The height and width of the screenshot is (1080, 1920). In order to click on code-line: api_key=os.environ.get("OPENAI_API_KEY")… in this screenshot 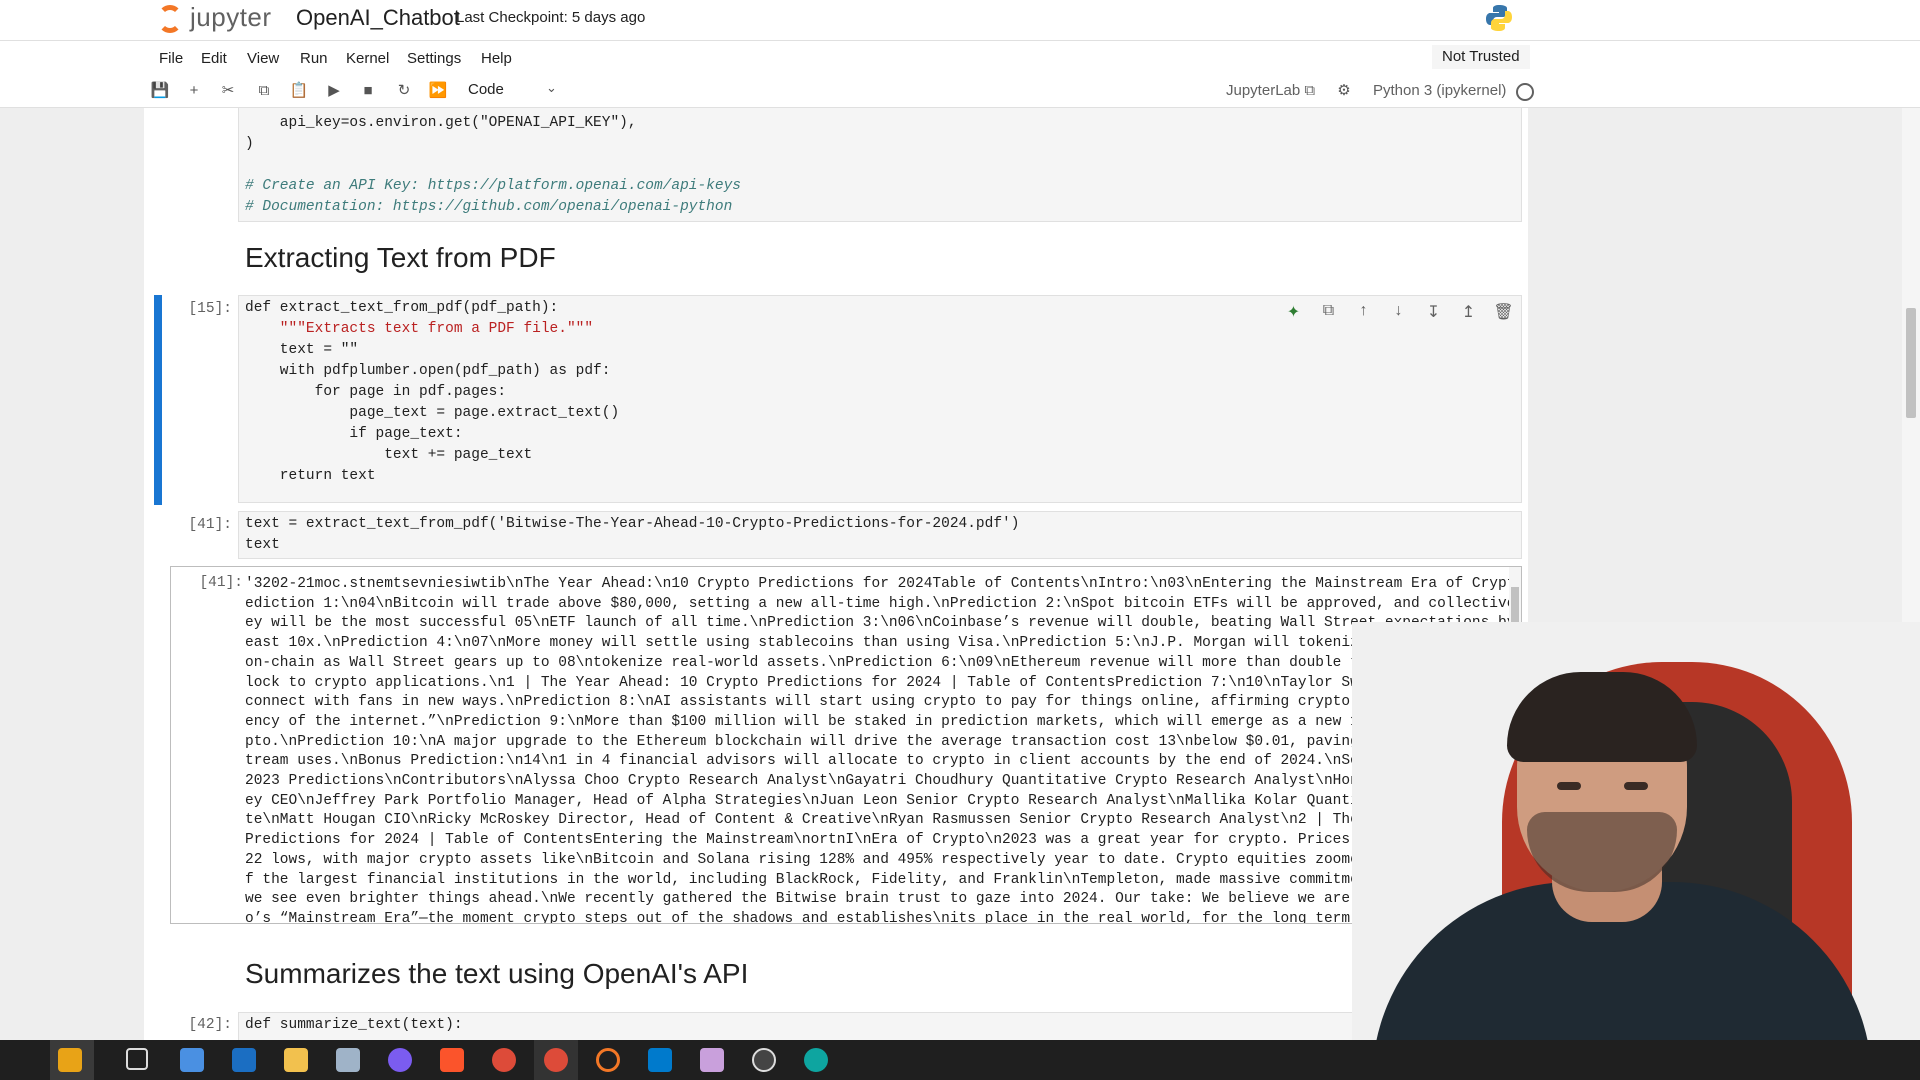, I will do `click(441, 123)`.